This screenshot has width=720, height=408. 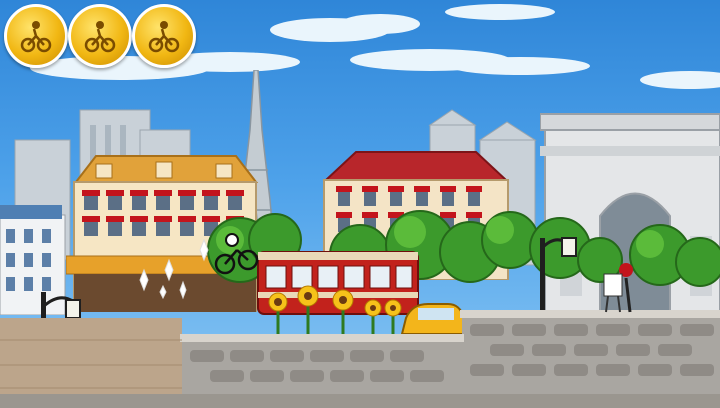 What do you see at coordinates (558, 274) in the screenshot?
I see `street-lamp-right` at bounding box center [558, 274].